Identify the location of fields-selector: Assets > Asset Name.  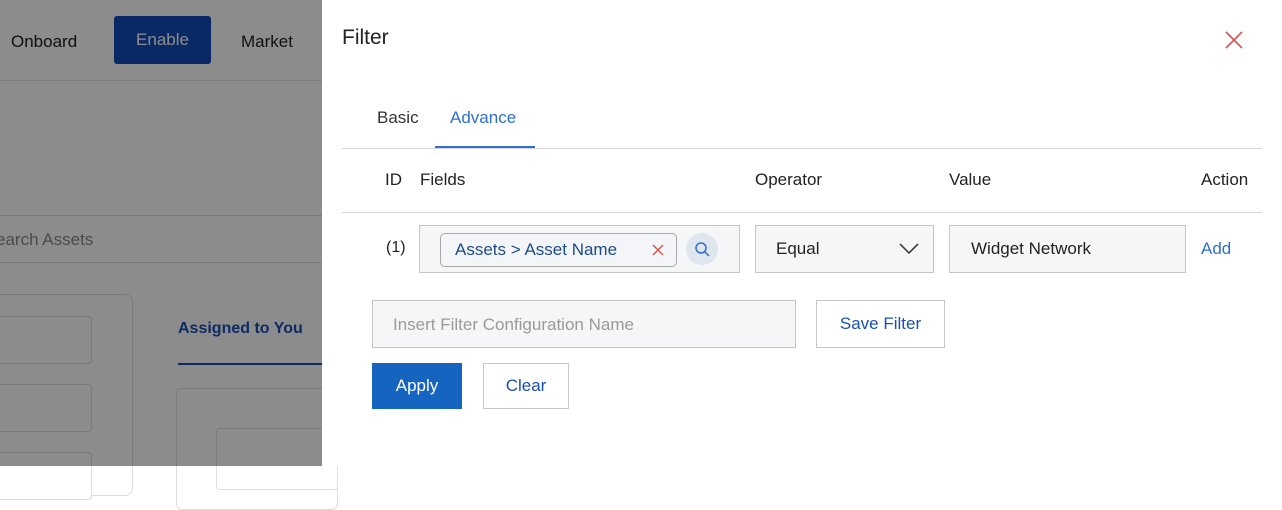
(579, 249).